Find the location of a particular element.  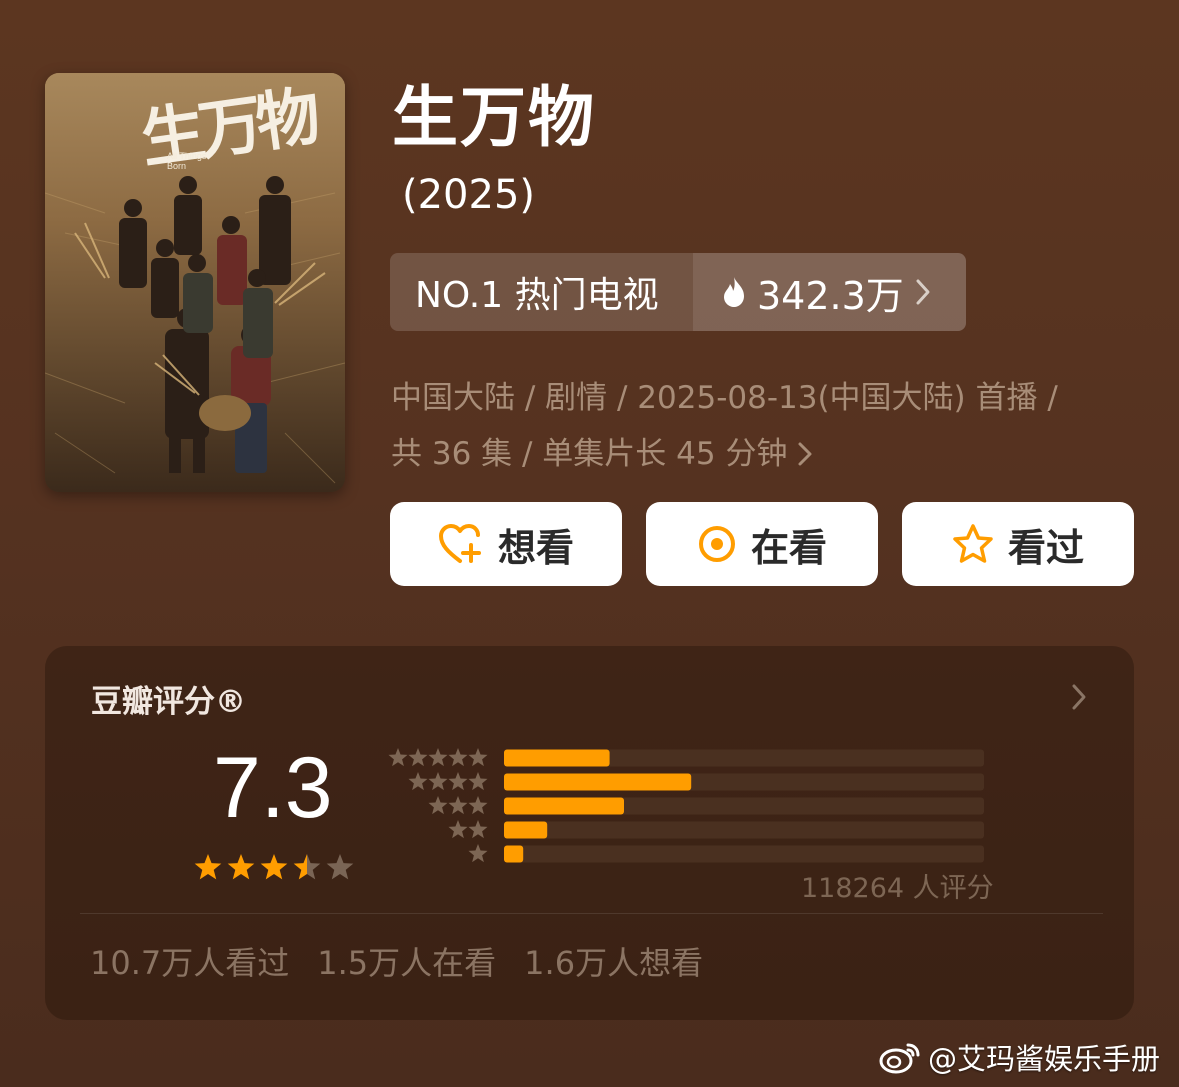

flame-icon is located at coordinates (734, 292).